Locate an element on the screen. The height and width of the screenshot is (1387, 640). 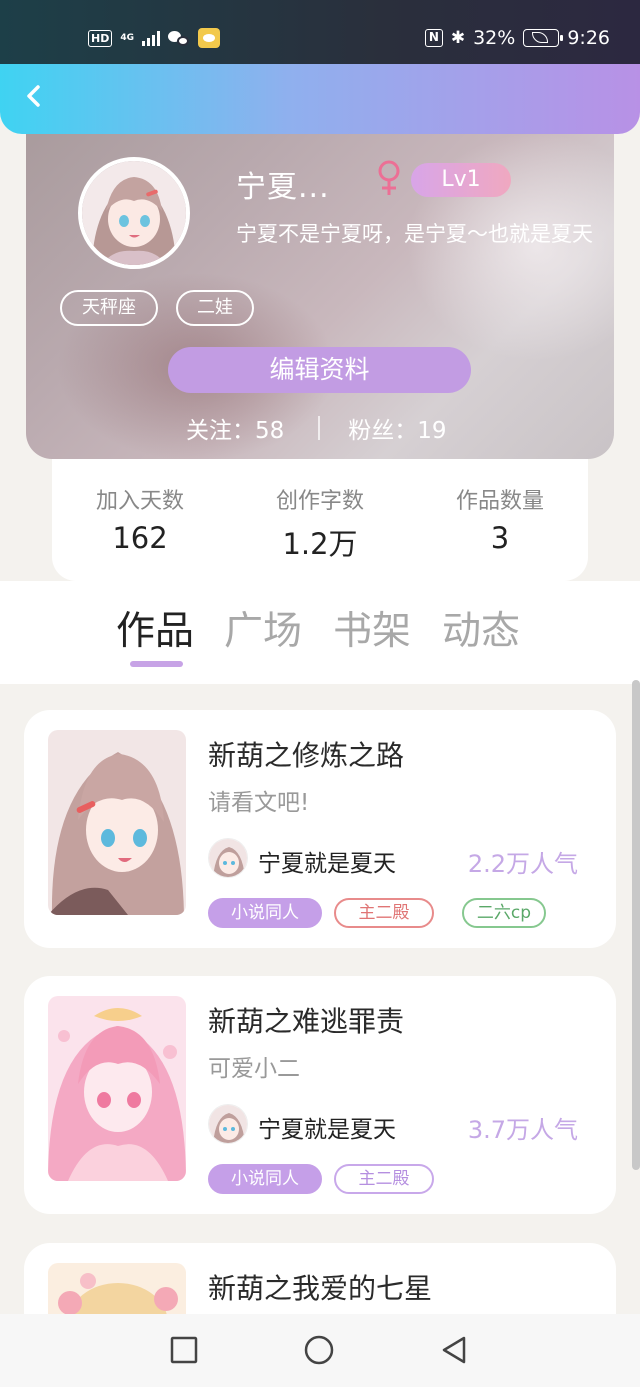
hd-badge: HD is located at coordinates (100, 38).